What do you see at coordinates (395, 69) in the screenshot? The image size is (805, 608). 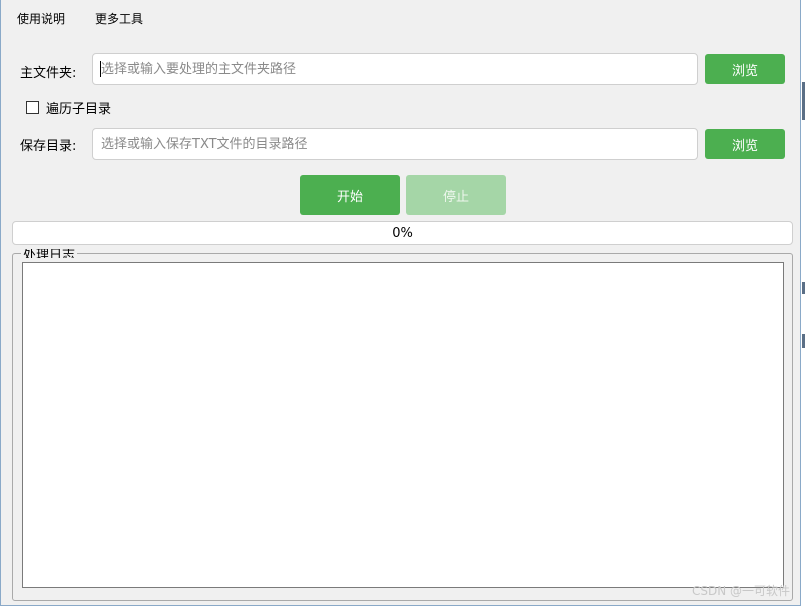 I see `main-folder-input` at bounding box center [395, 69].